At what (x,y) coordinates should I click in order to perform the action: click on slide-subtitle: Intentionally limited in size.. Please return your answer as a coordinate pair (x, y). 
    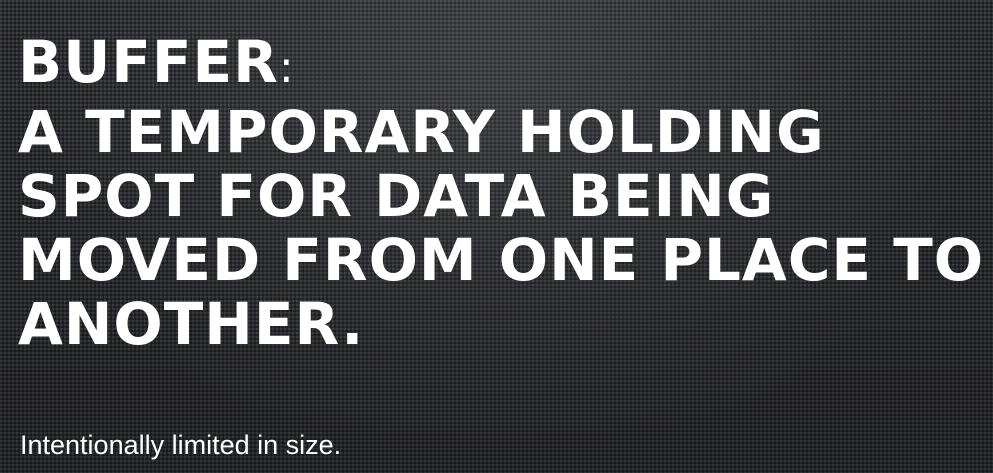
    Looking at the image, I should click on (181, 445).